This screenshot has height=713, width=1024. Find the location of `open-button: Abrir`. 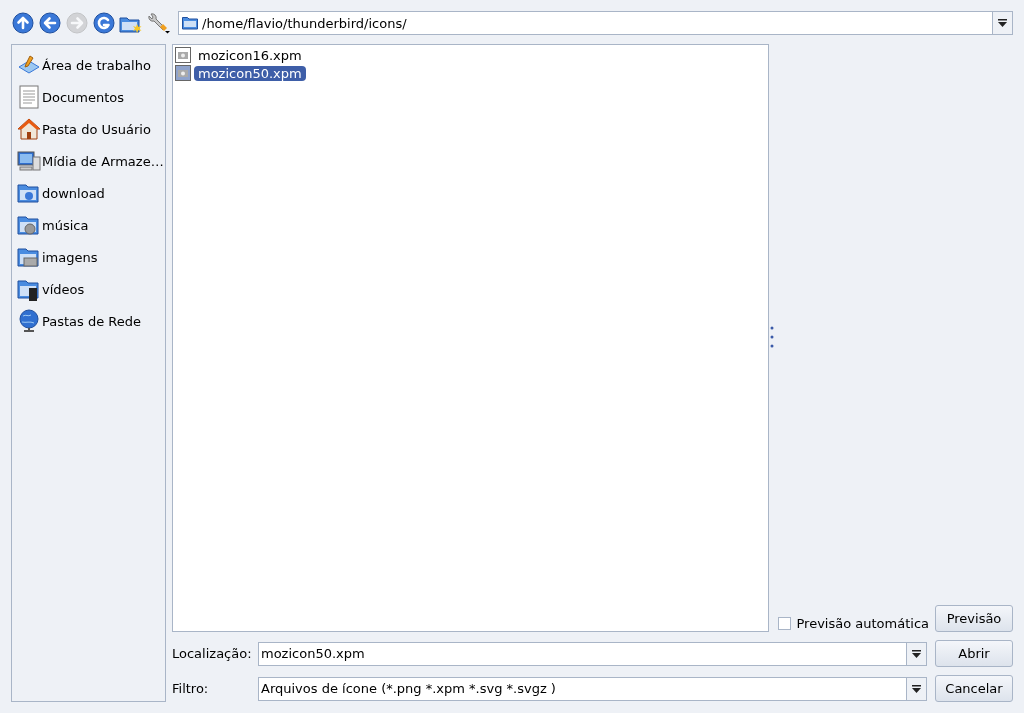

open-button: Abrir is located at coordinates (974, 653).